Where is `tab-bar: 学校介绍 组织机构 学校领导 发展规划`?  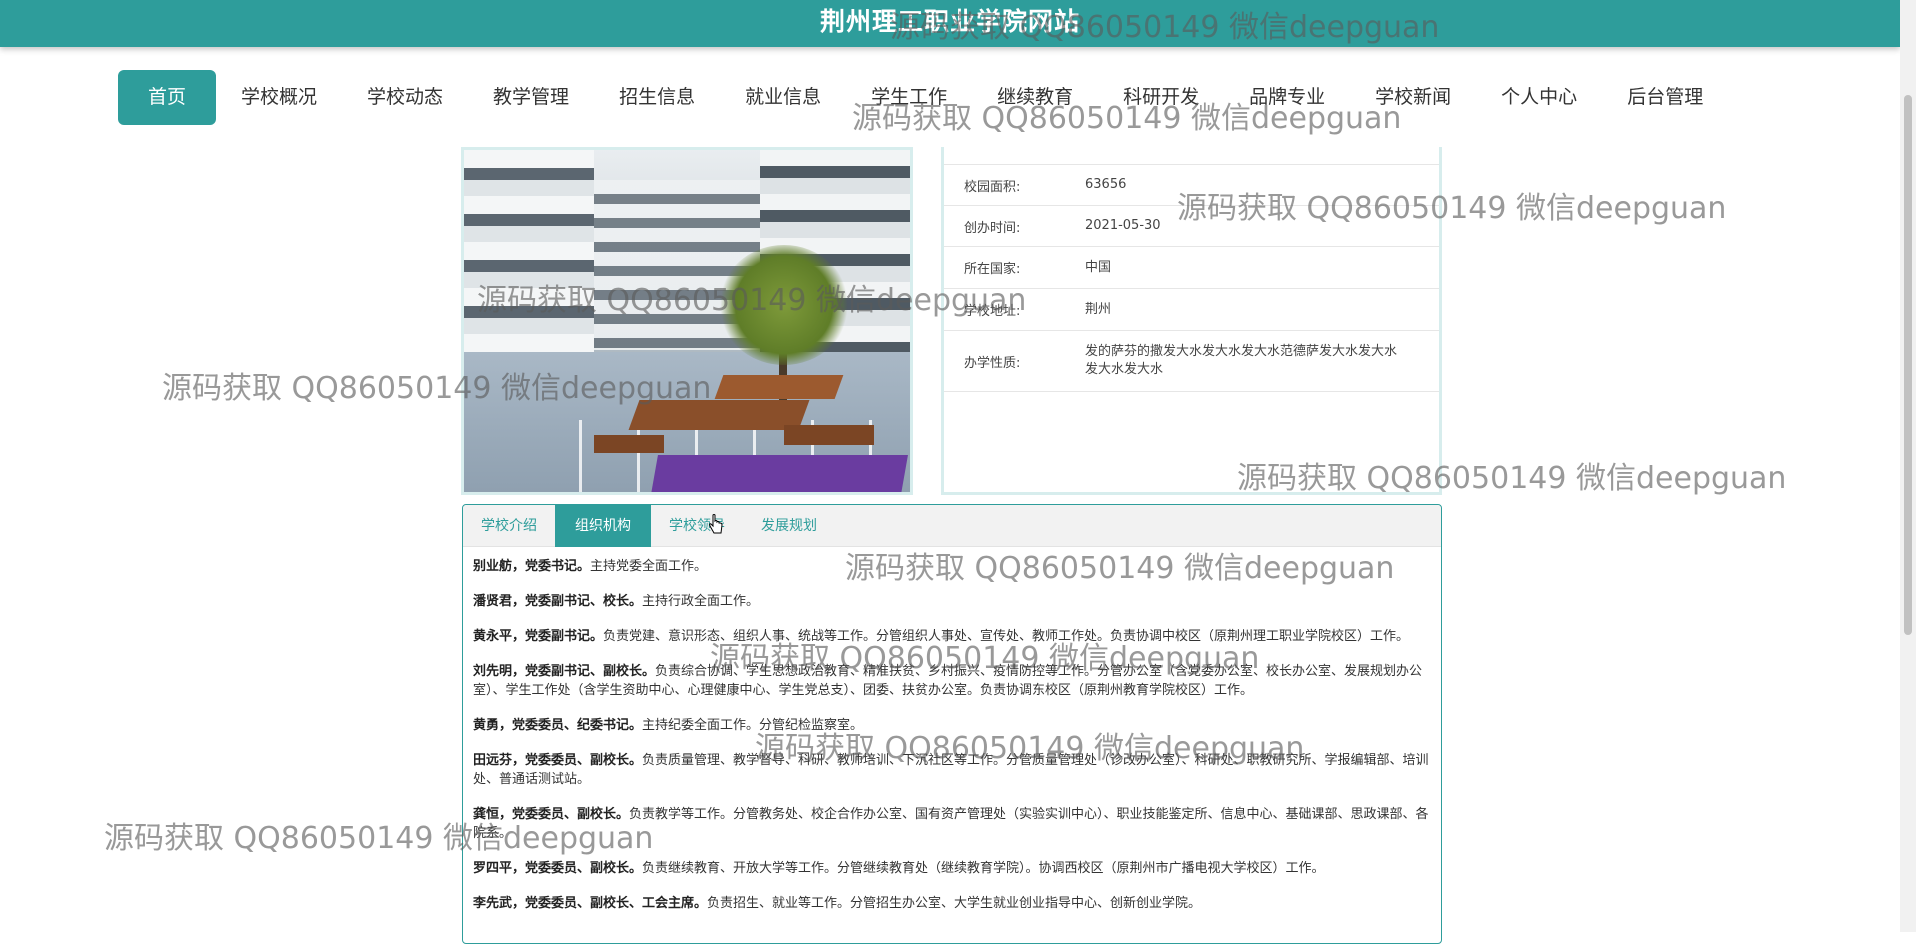
tab-bar: 学校介绍 组织机构 学校领导 发展规划 is located at coordinates (952, 526).